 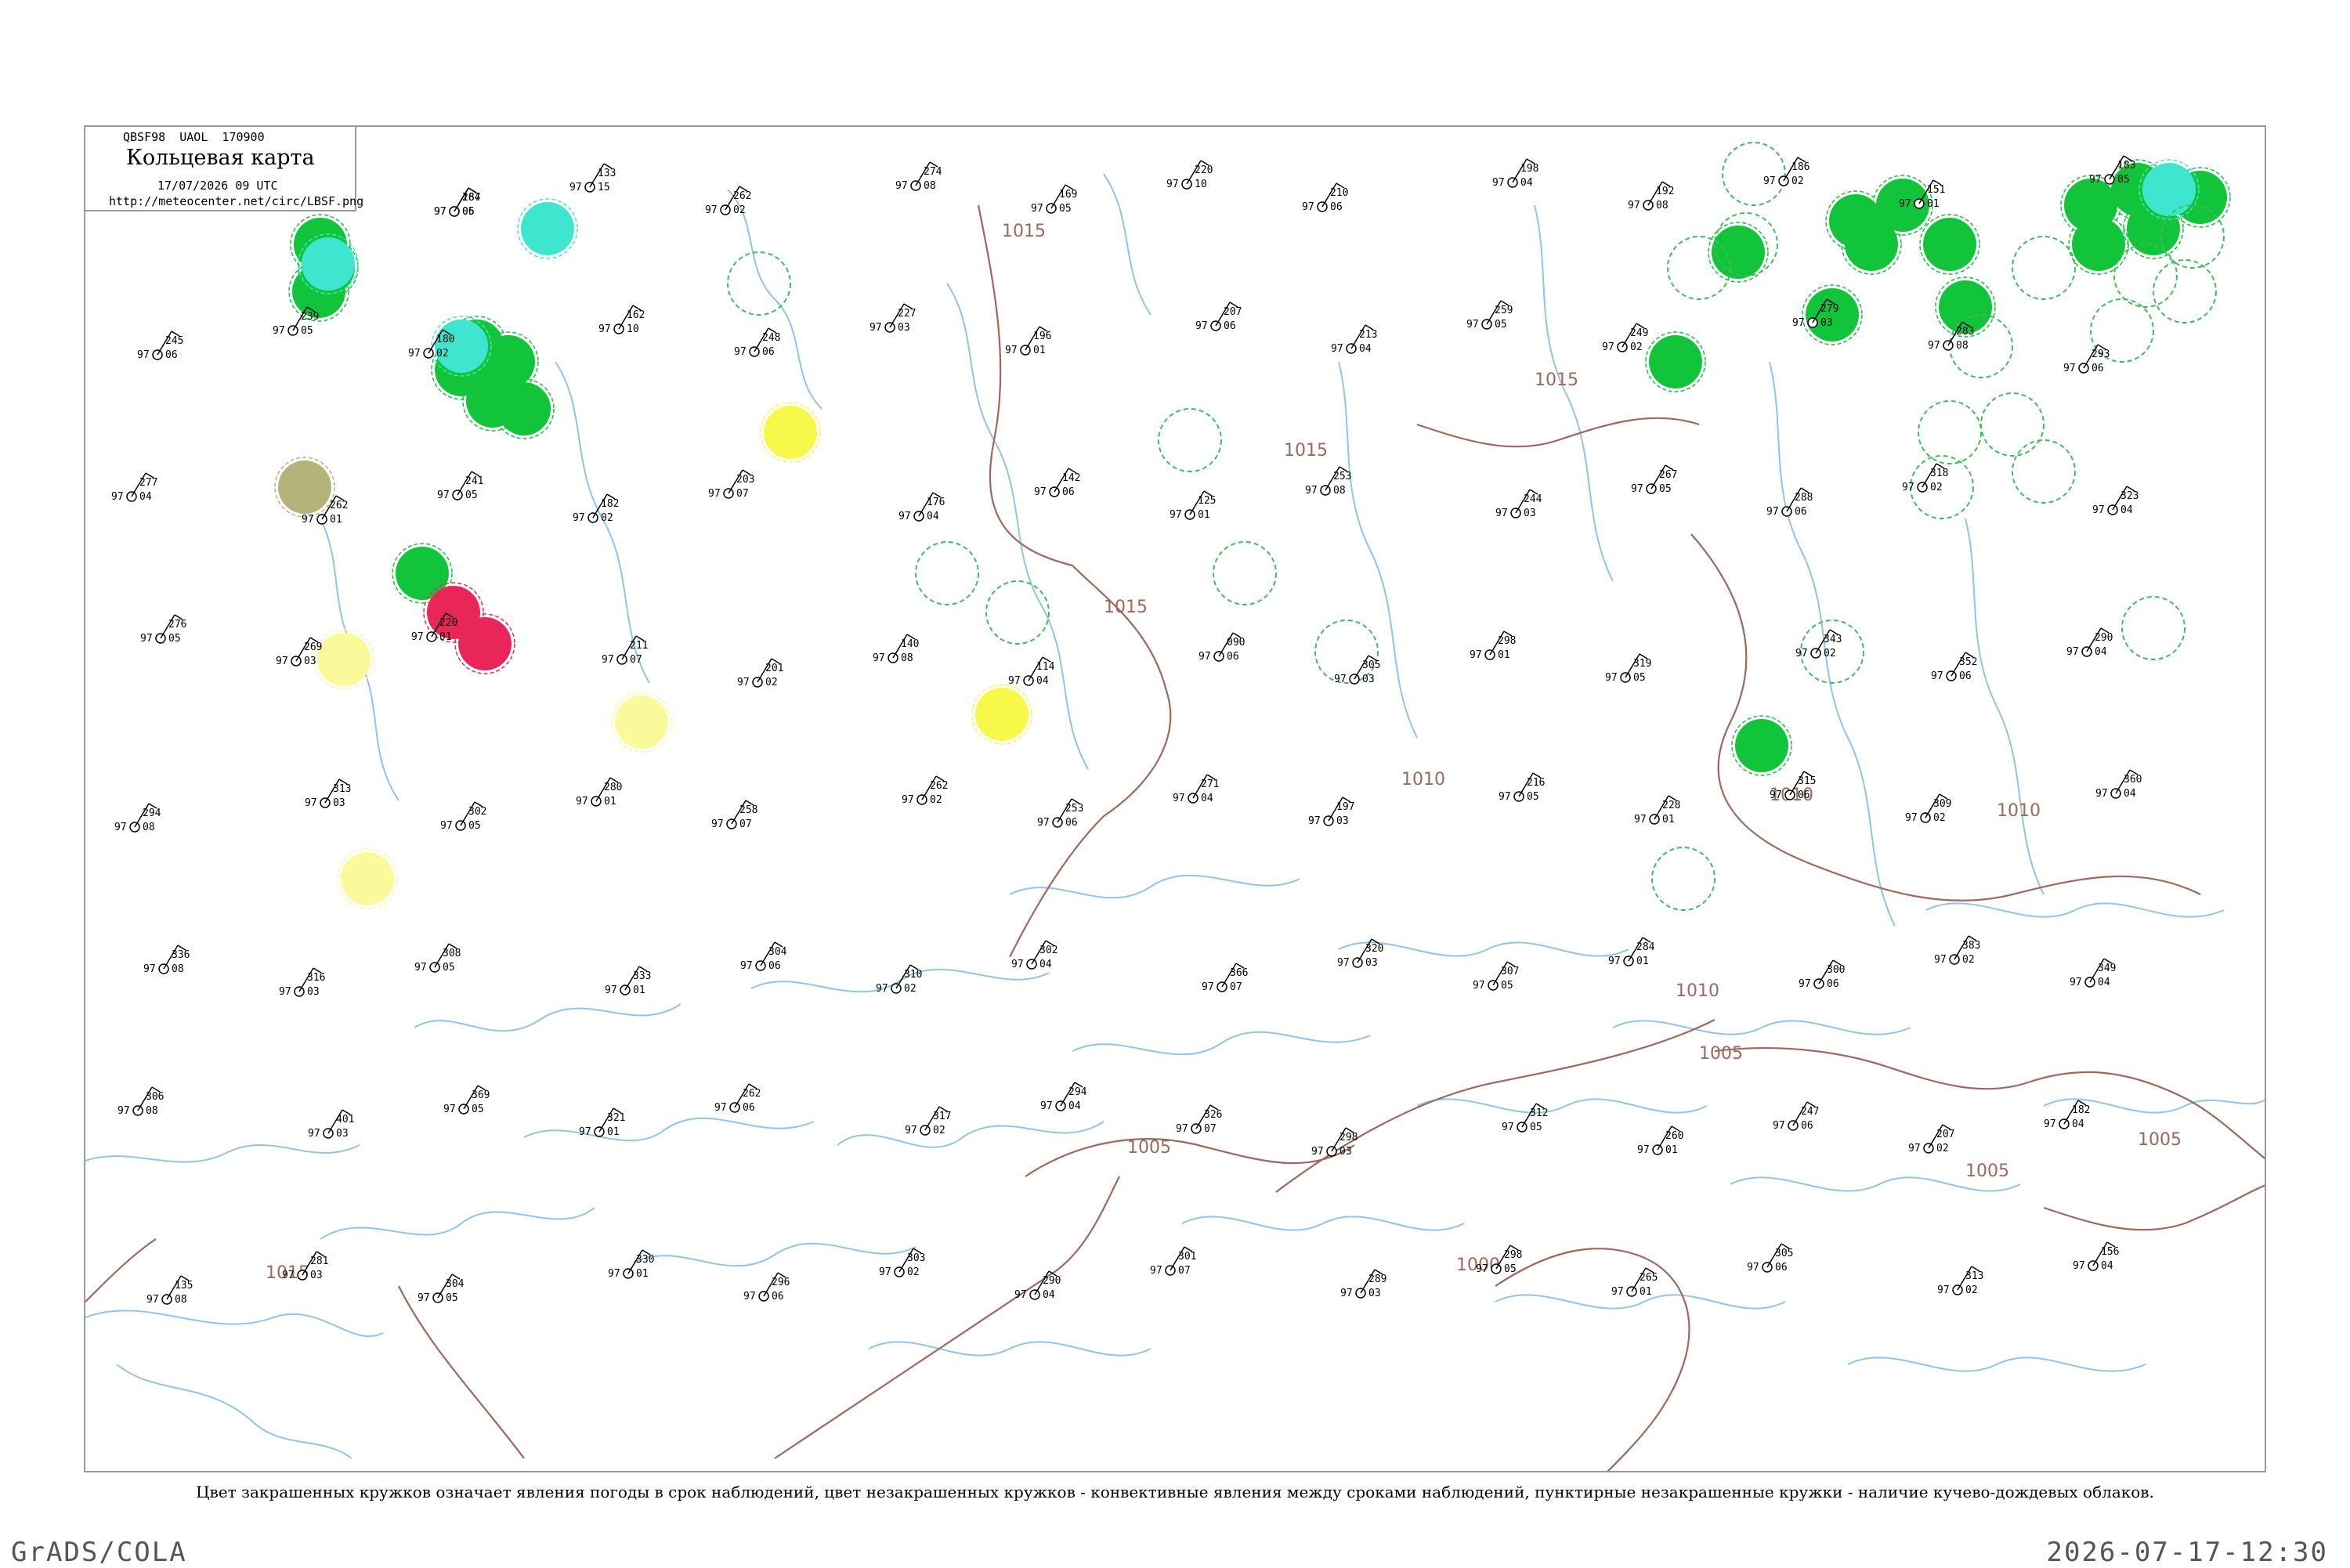 I want to click on station-plot: 220 97 10, so click(x=1189, y=175).